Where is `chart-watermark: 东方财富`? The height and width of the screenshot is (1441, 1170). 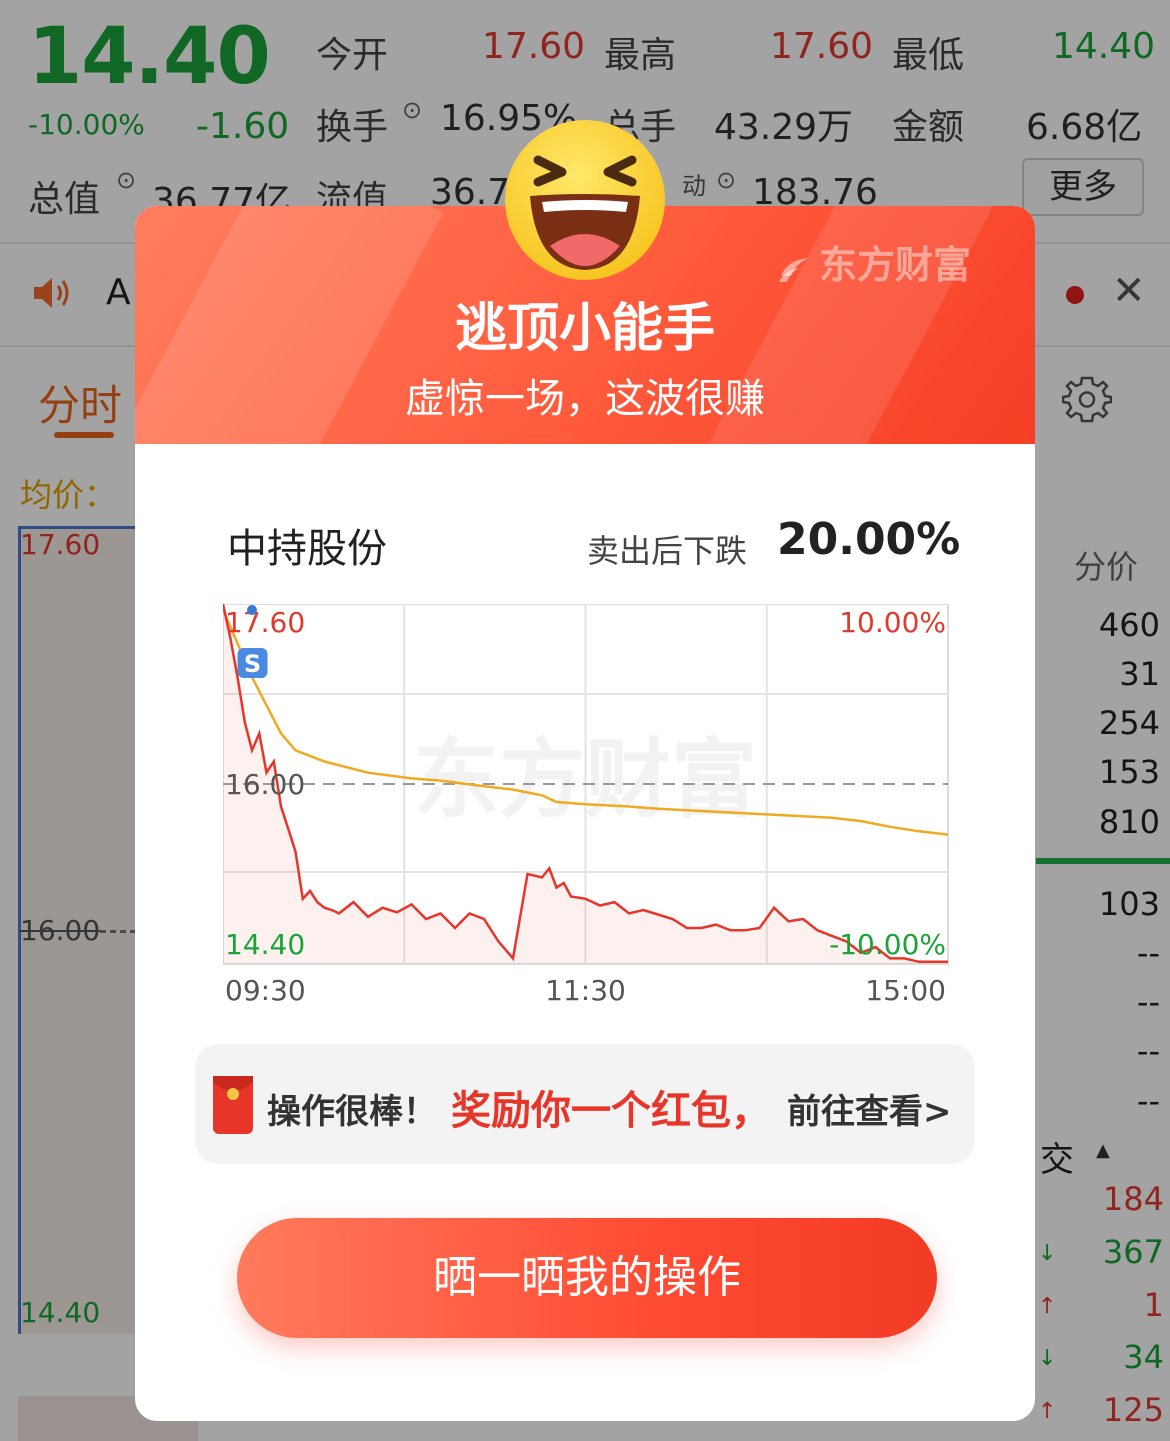 chart-watermark: 东方财富 is located at coordinates (585, 780).